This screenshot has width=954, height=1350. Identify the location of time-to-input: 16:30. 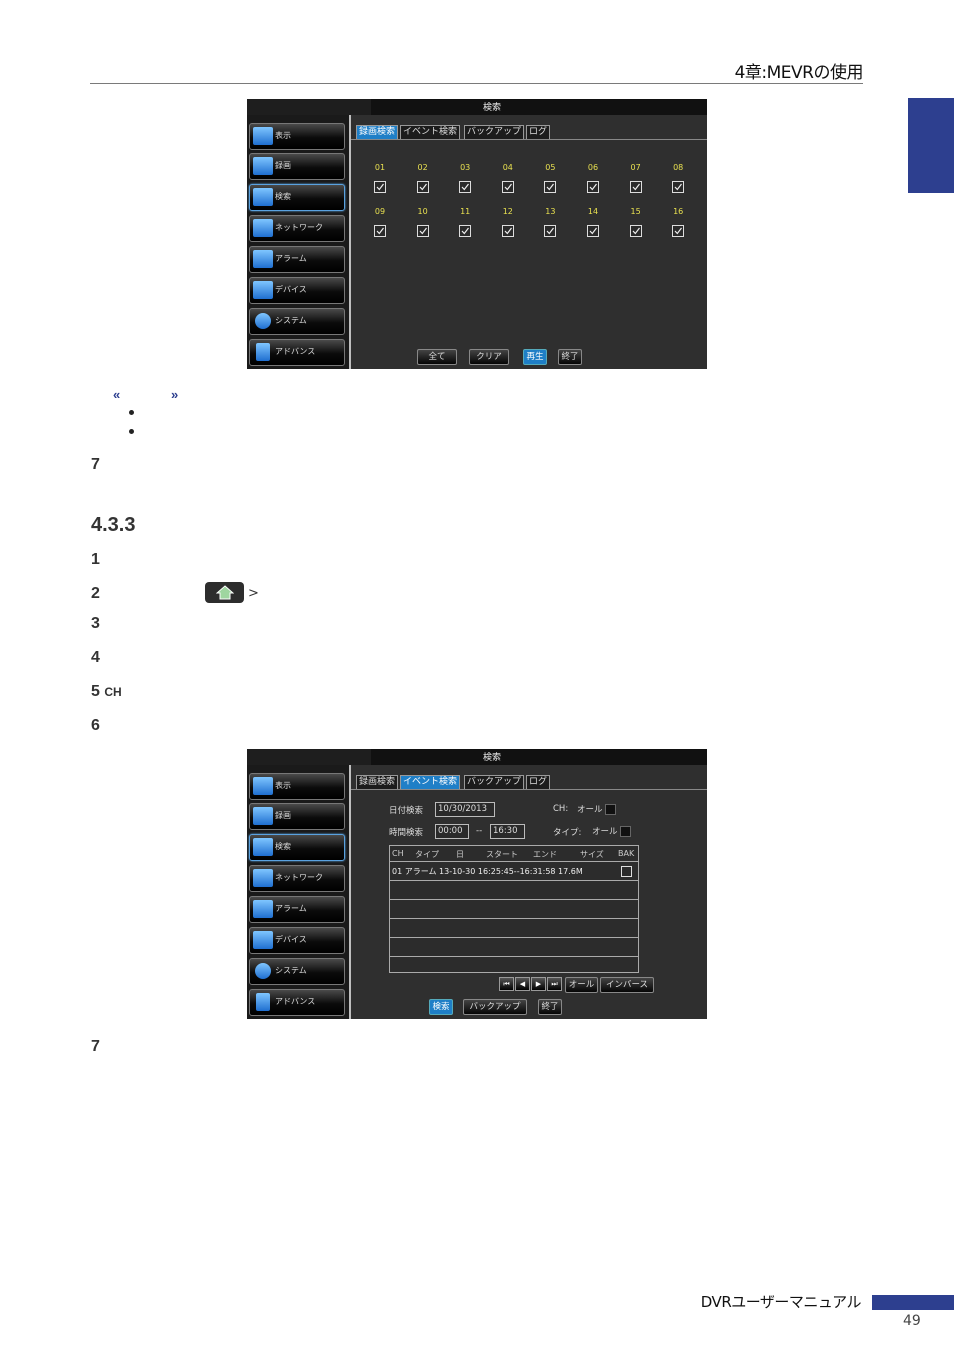
(507, 831).